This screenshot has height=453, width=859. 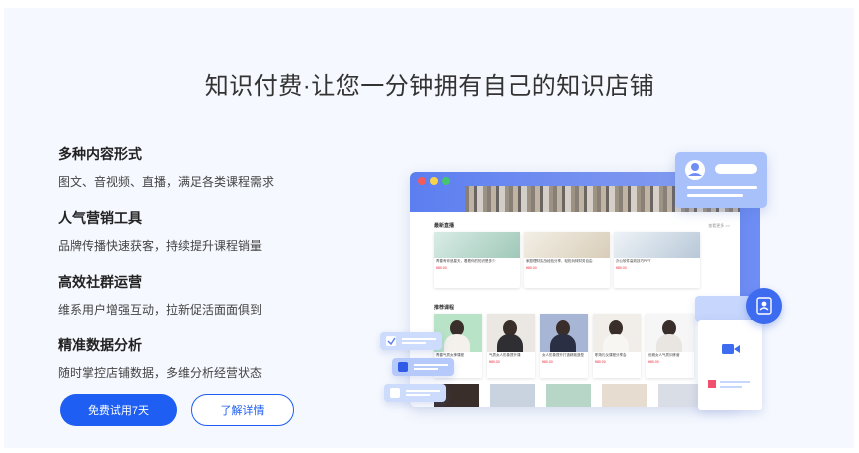 I want to click on window-close-dot, so click(x=422, y=181).